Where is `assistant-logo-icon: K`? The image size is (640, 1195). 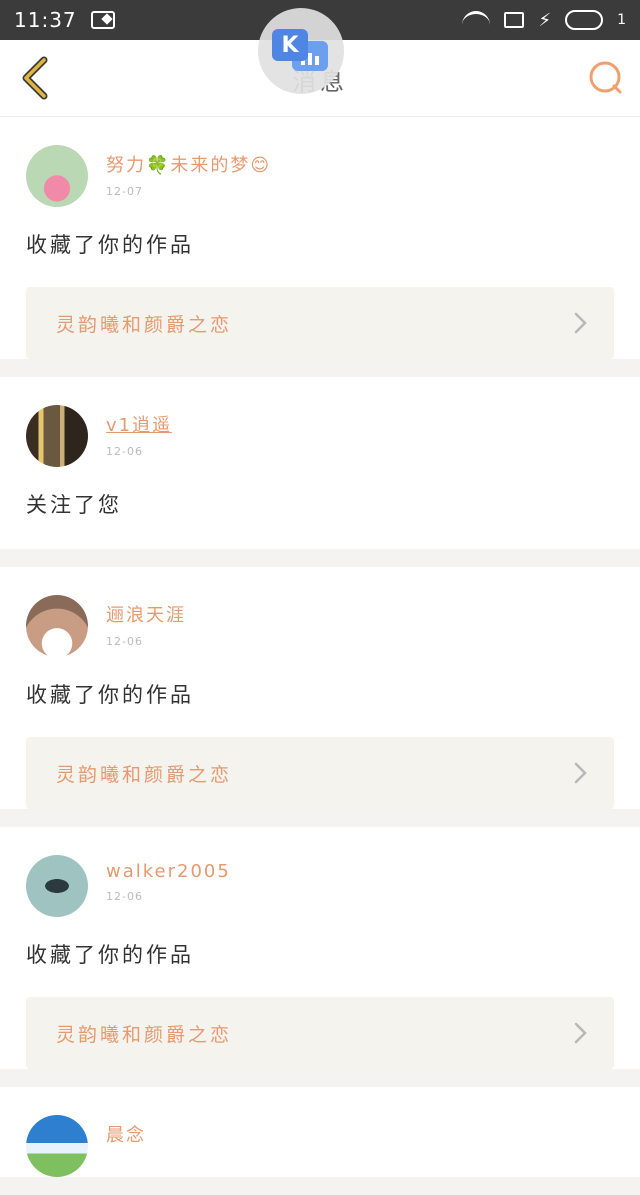 assistant-logo-icon: K is located at coordinates (301, 51).